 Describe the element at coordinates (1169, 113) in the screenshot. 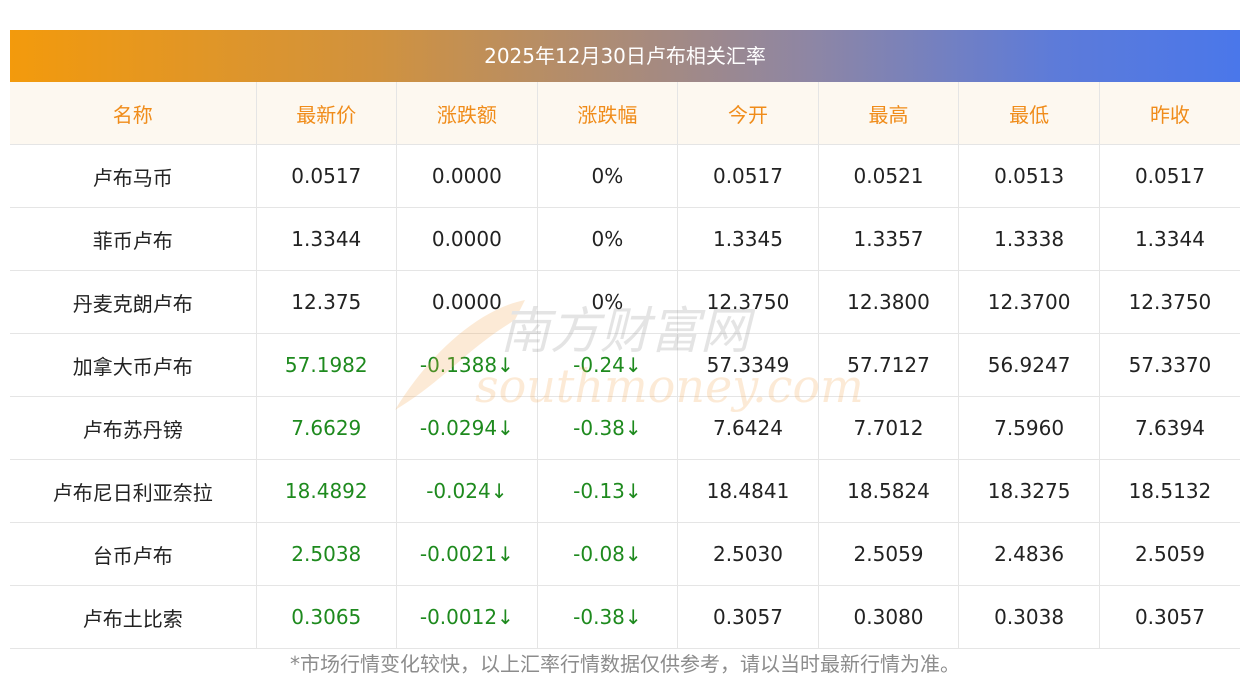

I see `col-header-prev: 昨收` at that location.